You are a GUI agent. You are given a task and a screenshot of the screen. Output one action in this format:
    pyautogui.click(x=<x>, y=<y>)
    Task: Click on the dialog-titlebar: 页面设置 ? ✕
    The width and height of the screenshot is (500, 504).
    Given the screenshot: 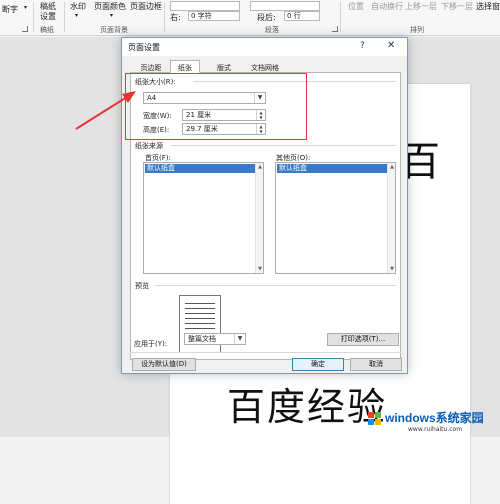 What is the action you would take?
    pyautogui.click(x=264, y=47)
    